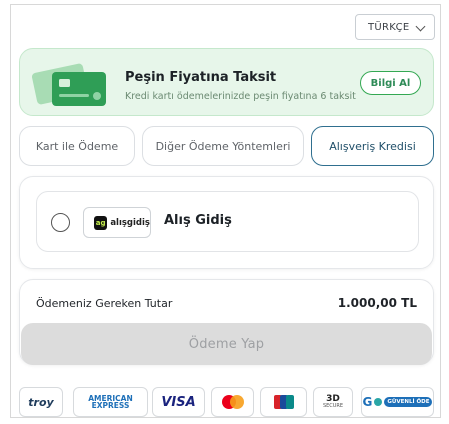  I want to click on visa-text: VISA, so click(178, 402).